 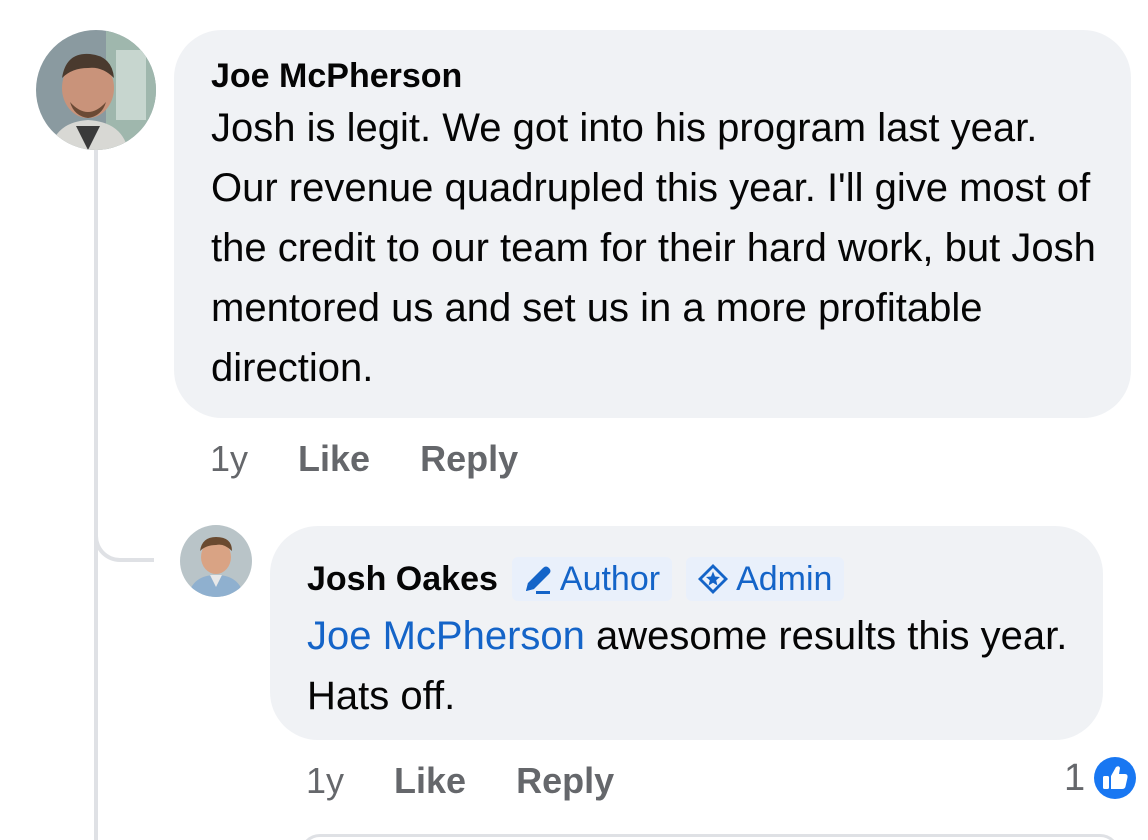 I want to click on avatar, so click(x=96, y=90).